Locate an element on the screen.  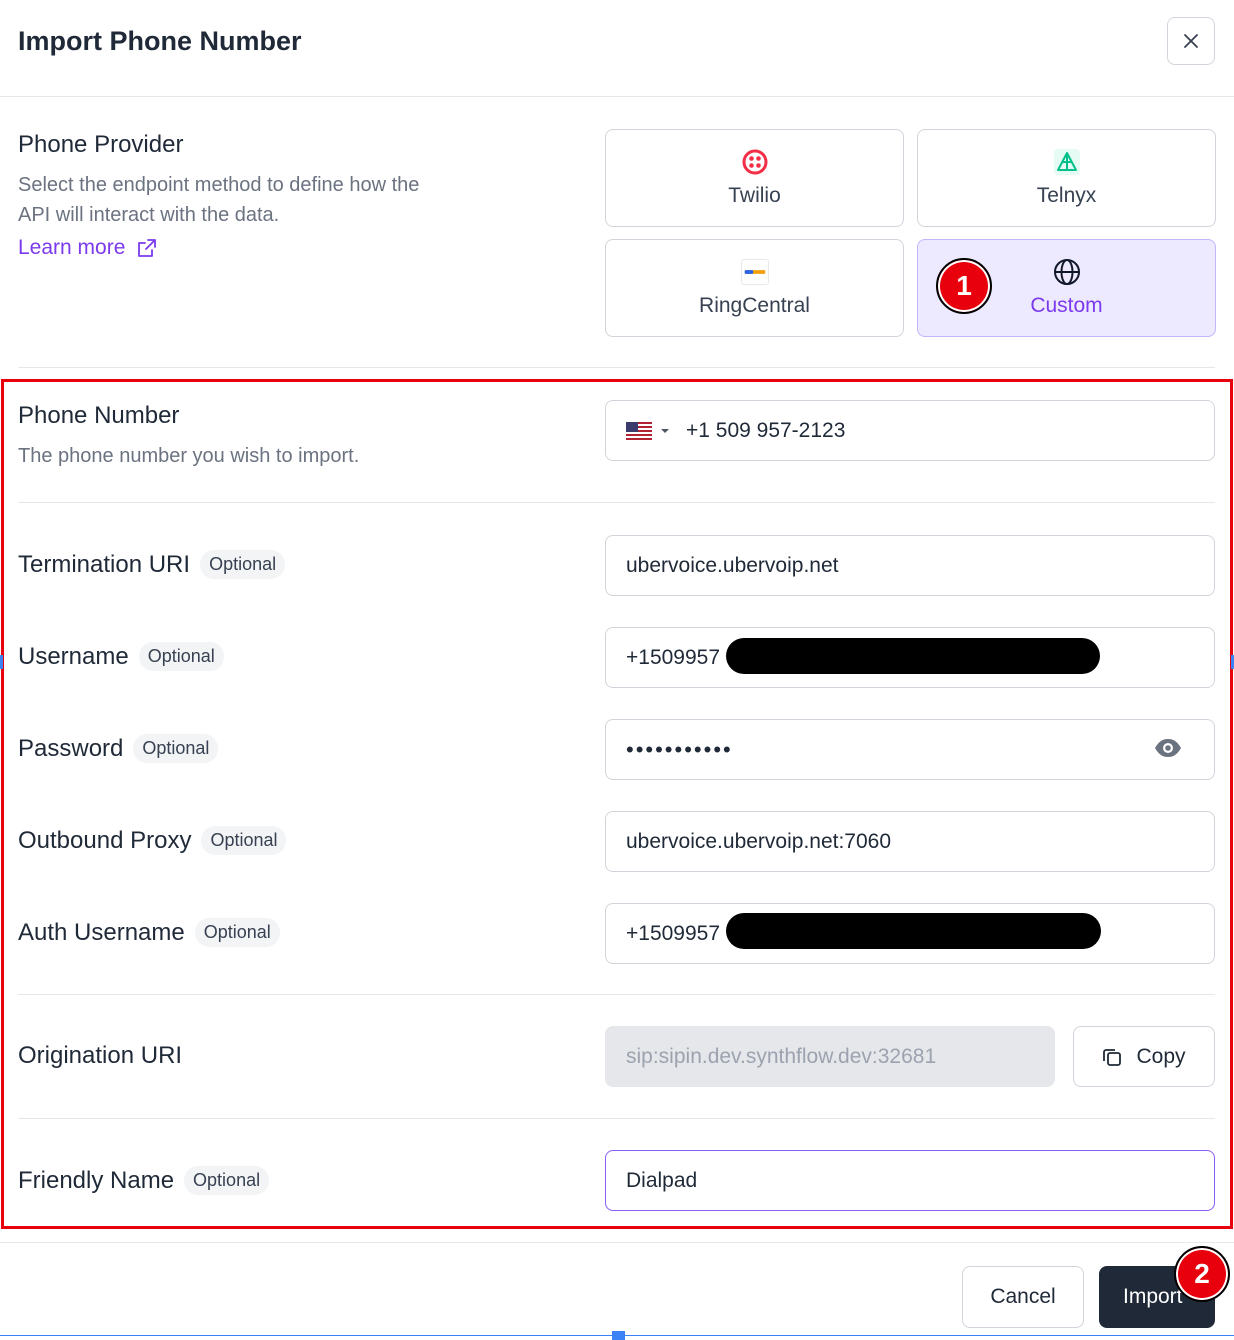
telnyx-icon is located at coordinates (1067, 162).